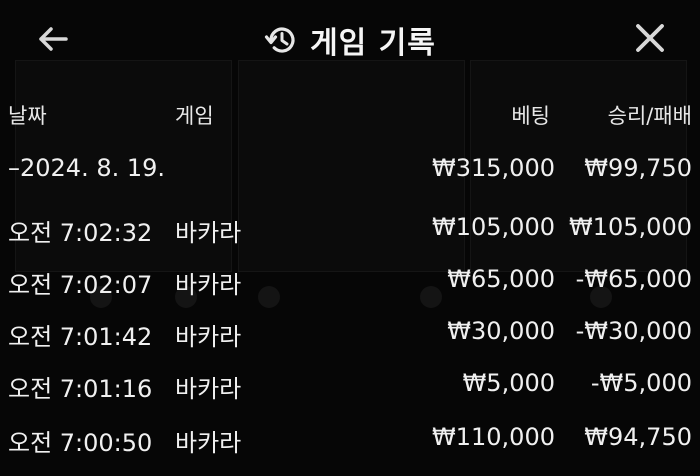 The width and height of the screenshot is (700, 476). Describe the element at coordinates (350, 281) in the screenshot. I see `history-row: 오전 7:02:07 바카라 ₩65,000 -₩65,000` at that location.